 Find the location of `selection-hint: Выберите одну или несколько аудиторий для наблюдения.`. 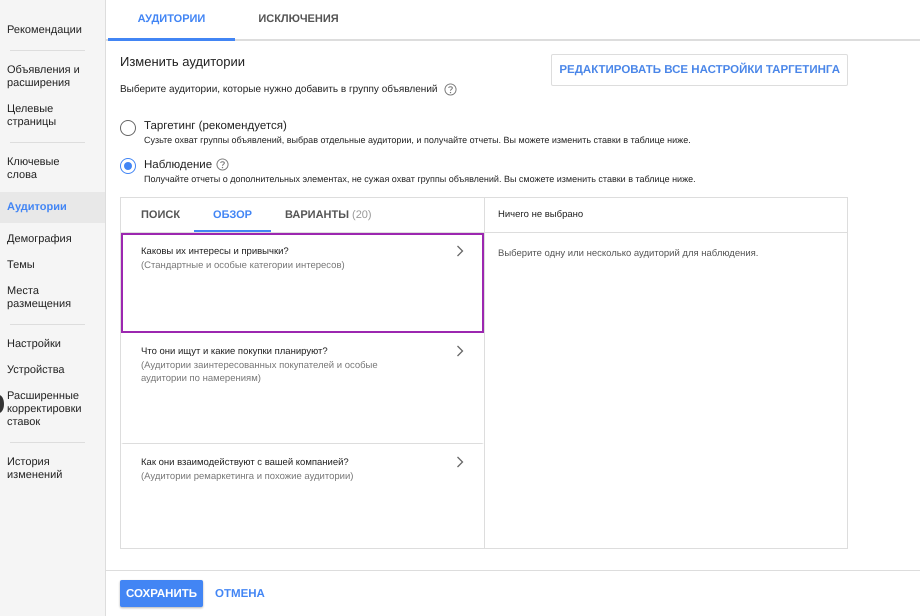

selection-hint: Выберите одну или несколько аудиторий для наблюдения. is located at coordinates (628, 254).